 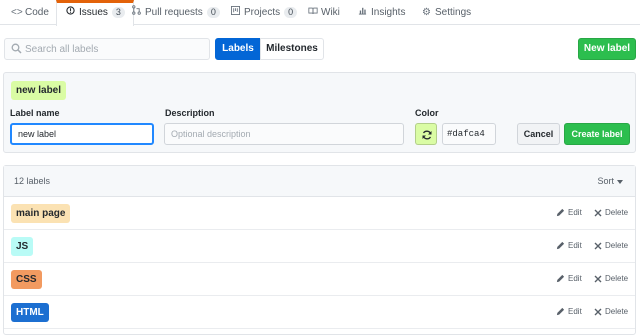 What do you see at coordinates (26, 279) in the screenshot?
I see `label-badge: CSS` at bounding box center [26, 279].